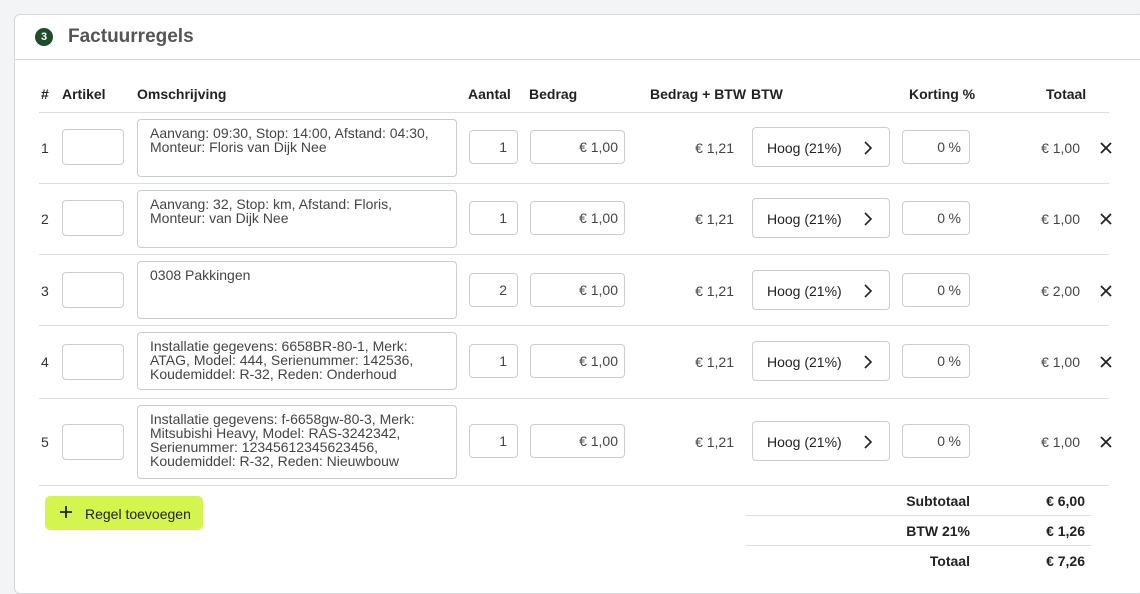 Image resolution: width=1140 pixels, height=594 pixels. Describe the element at coordinates (1065, 531) in the screenshot. I see `vat-total-value: € 1,26` at that location.